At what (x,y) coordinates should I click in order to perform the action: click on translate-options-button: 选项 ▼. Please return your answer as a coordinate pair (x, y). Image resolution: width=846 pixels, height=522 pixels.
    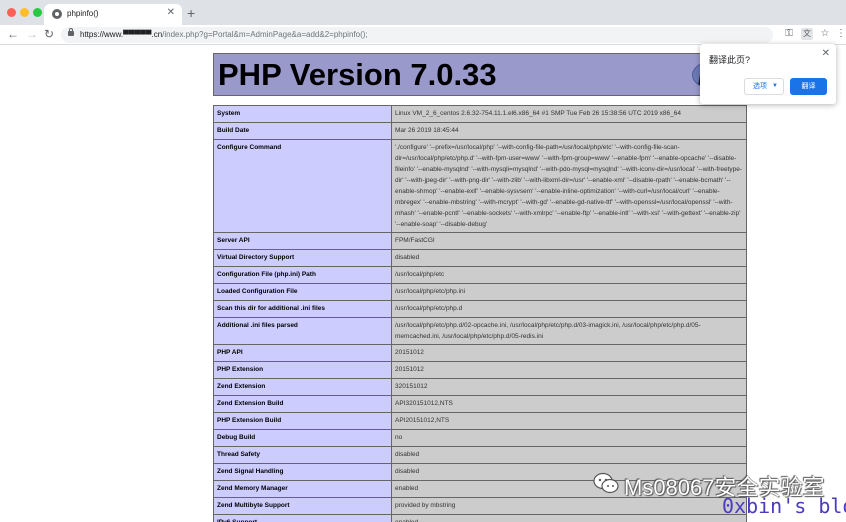
    Looking at the image, I should click on (764, 86).